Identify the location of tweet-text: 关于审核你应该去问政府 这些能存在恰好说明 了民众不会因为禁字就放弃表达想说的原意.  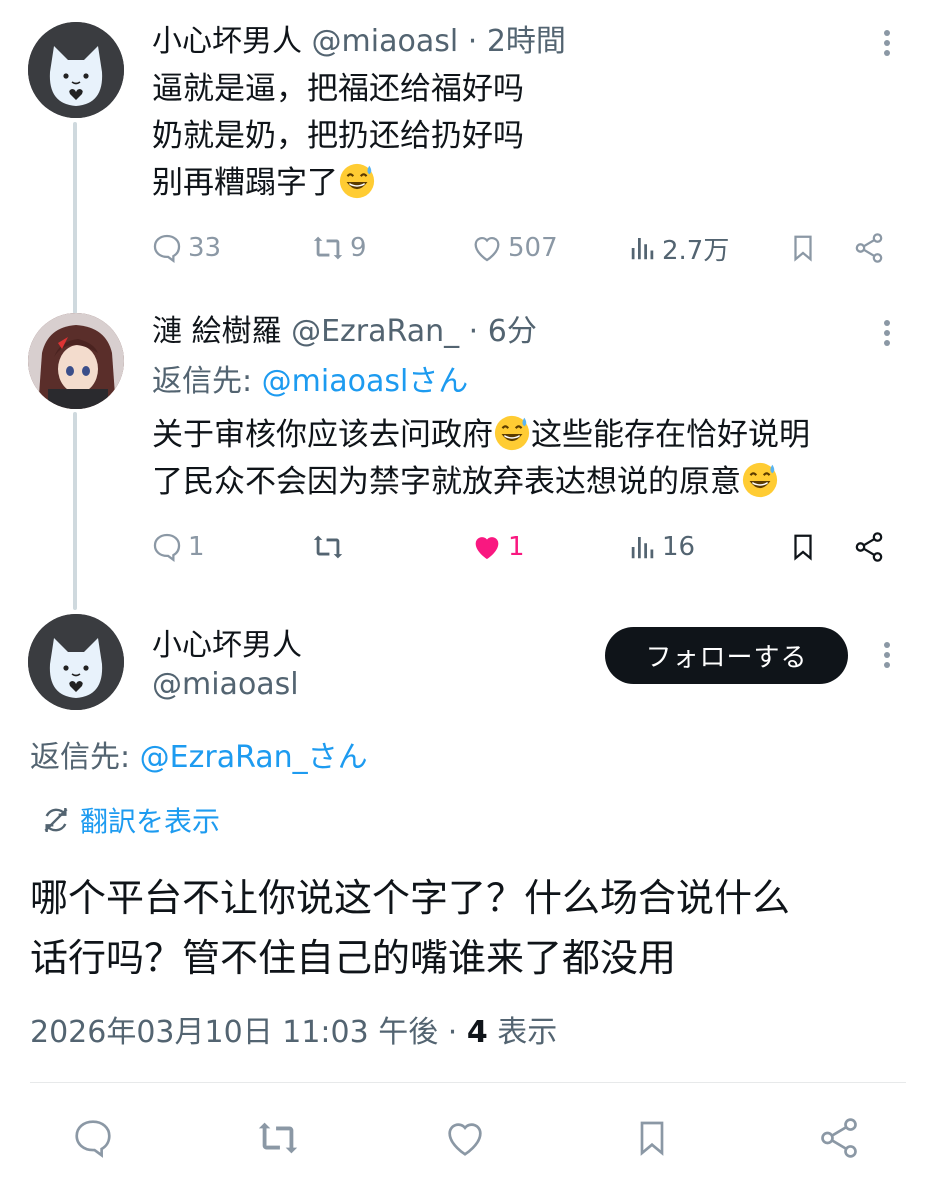
(481, 459).